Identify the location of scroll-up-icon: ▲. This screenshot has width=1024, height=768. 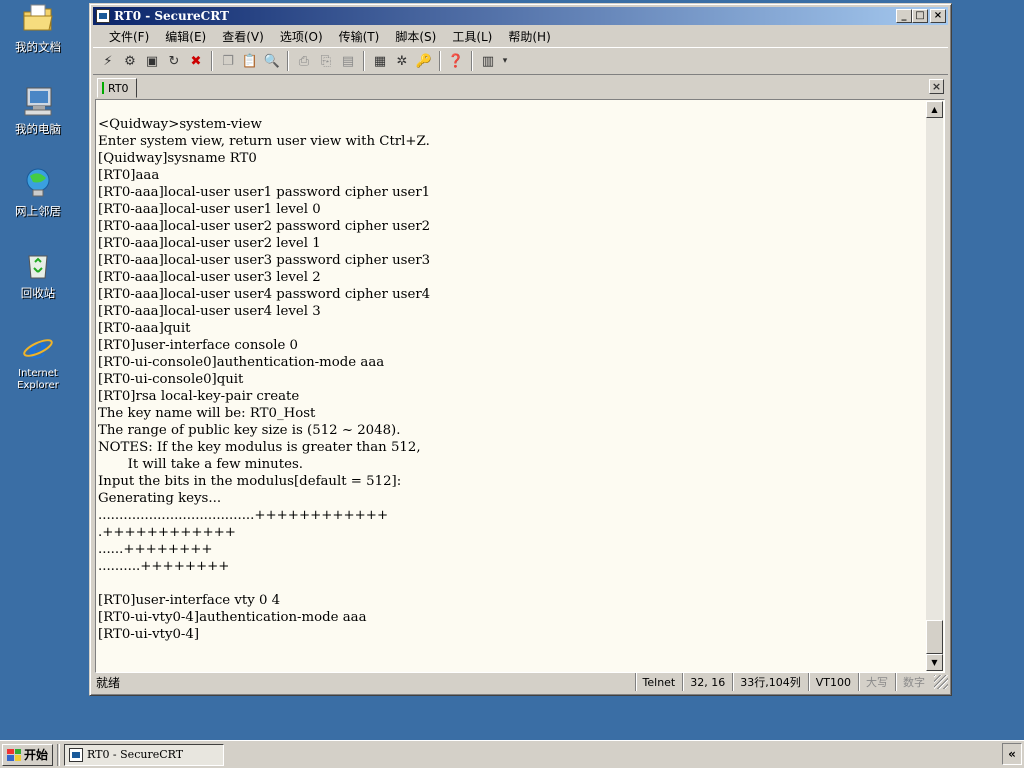
(934, 109).